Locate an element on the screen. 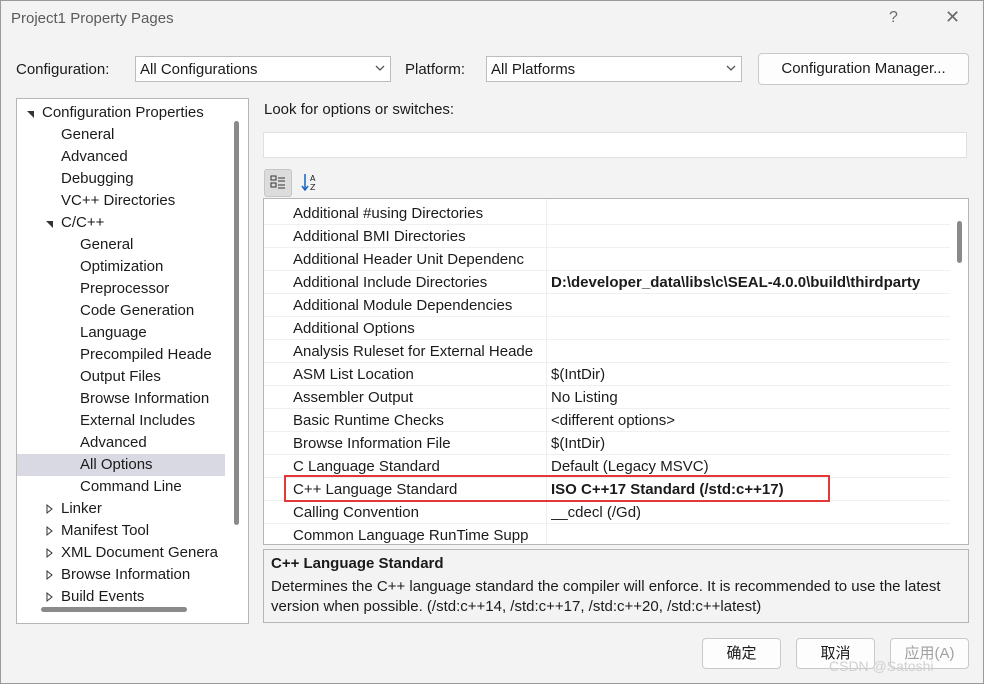 Image resolution: width=984 pixels, height=684 pixels. property-row: Additional #using Directories is located at coordinates (607, 213).